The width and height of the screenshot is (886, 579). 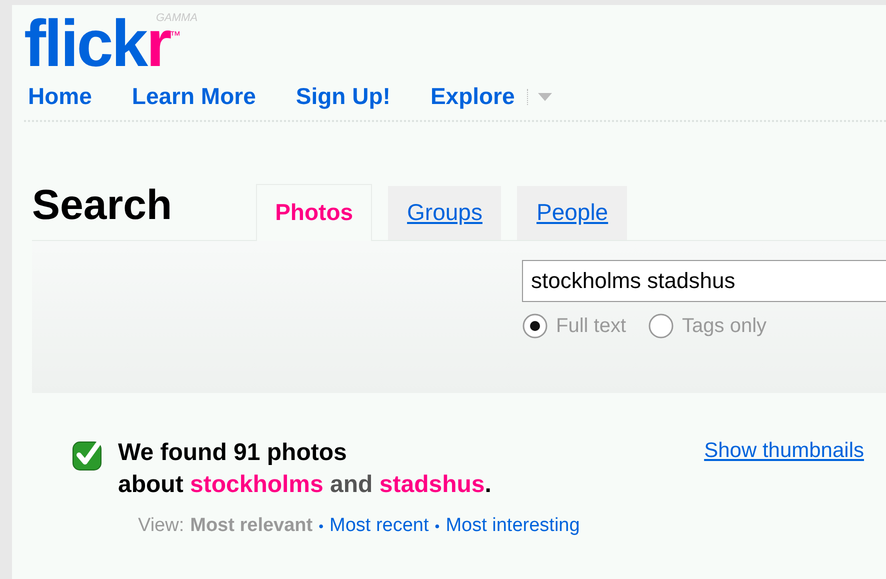 What do you see at coordinates (102, 205) in the screenshot?
I see `page-title: Search` at bounding box center [102, 205].